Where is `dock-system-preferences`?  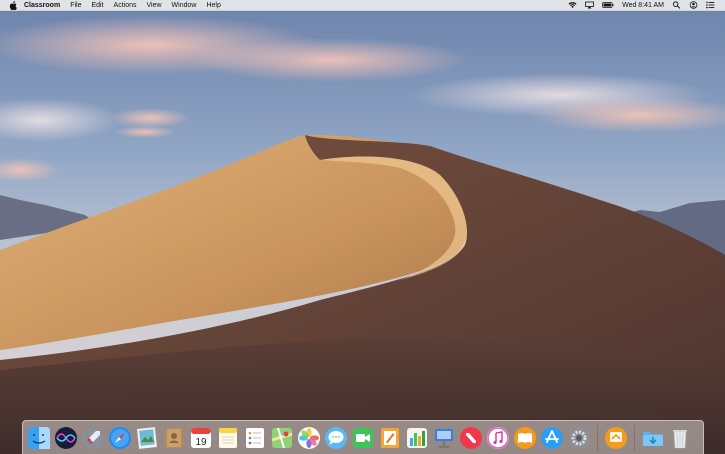
dock-system-preferences is located at coordinates (579, 438).